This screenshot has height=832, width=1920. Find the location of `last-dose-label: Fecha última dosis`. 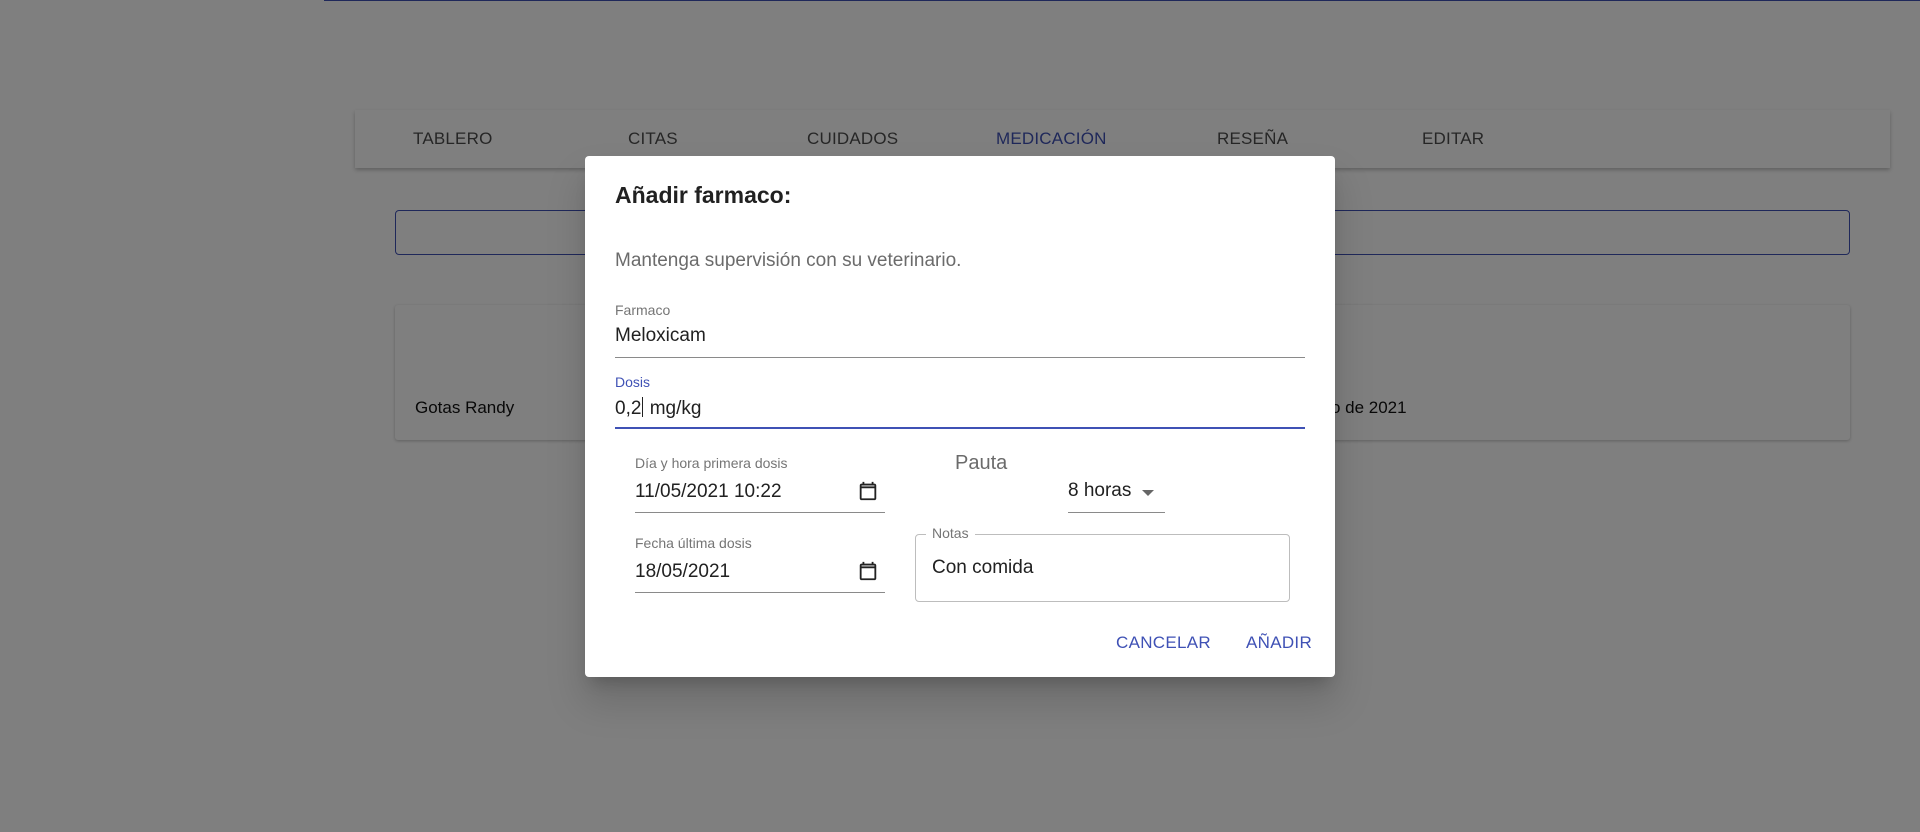

last-dose-label: Fecha última dosis is located at coordinates (693, 543).